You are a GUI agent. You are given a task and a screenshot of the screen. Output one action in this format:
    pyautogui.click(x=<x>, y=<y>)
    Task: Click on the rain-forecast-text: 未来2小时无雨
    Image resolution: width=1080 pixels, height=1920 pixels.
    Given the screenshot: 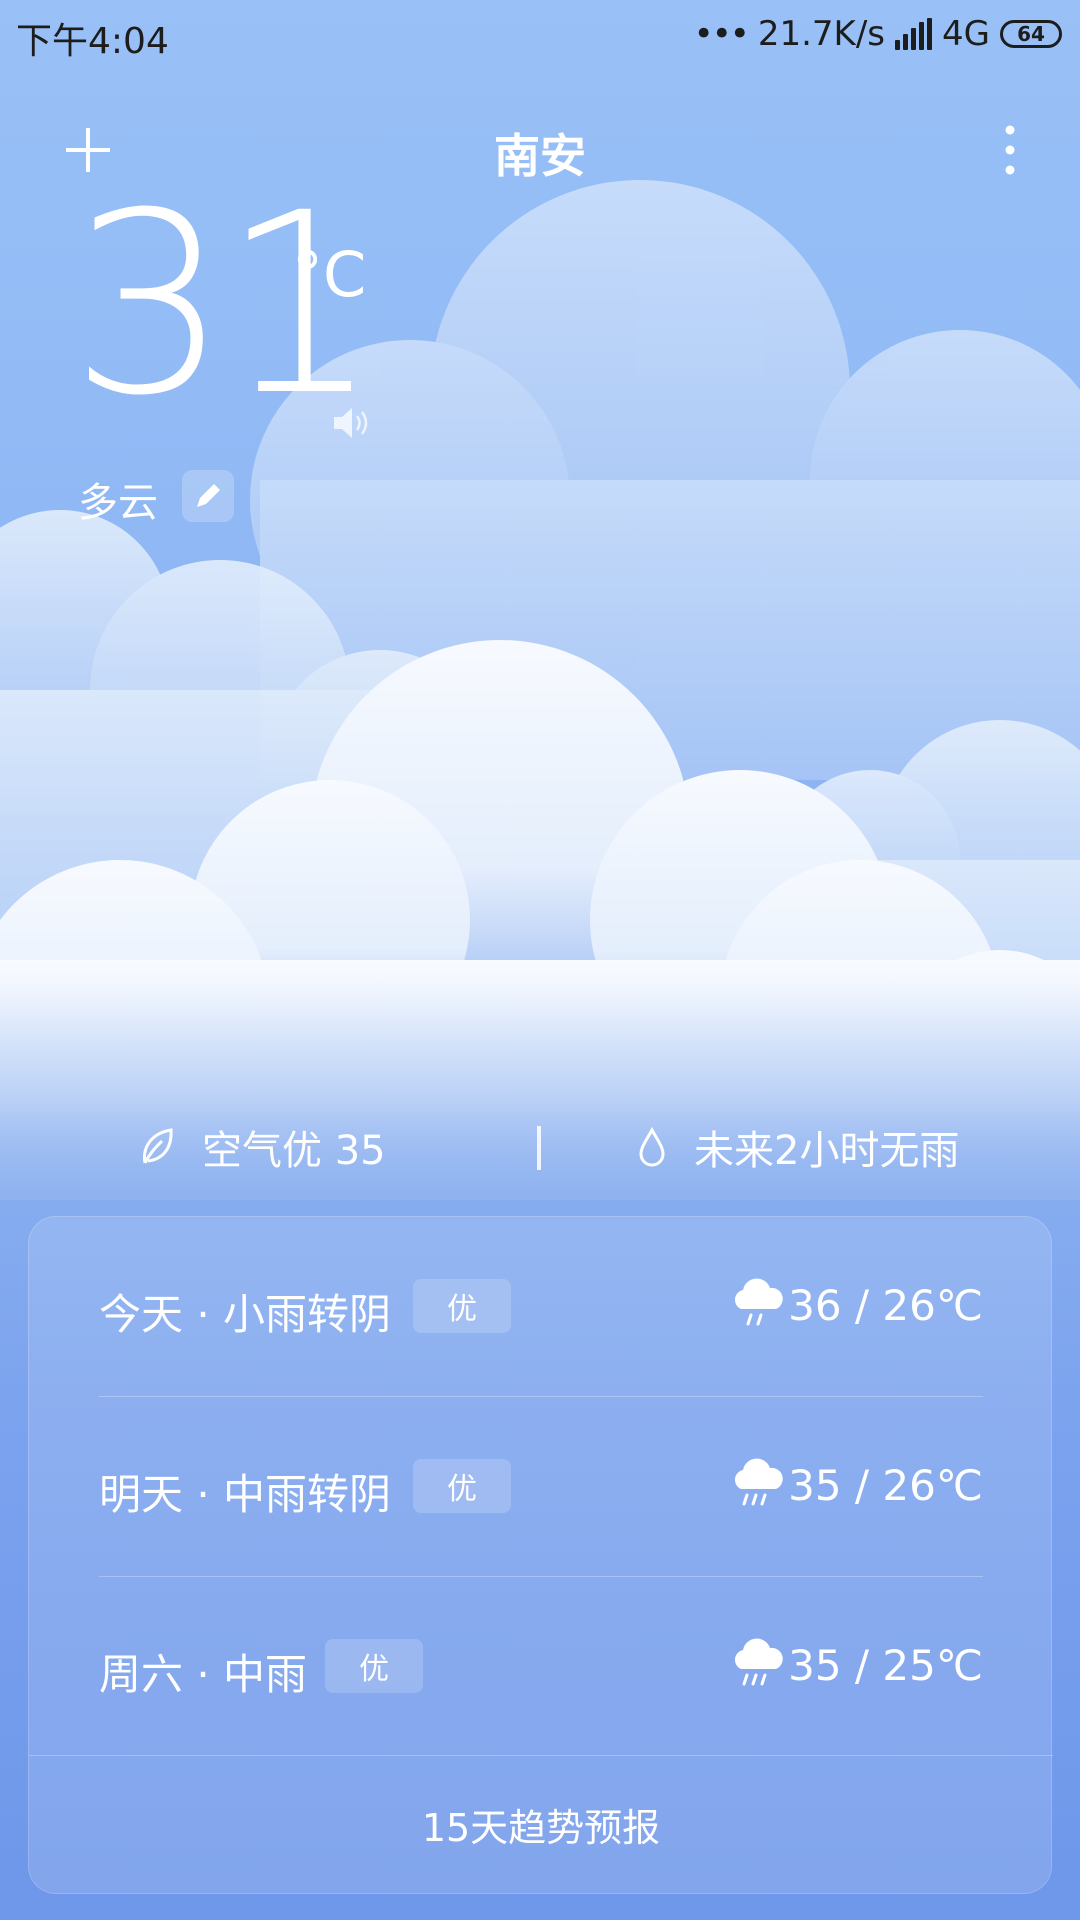 What is the action you would take?
    pyautogui.click(x=827, y=1151)
    